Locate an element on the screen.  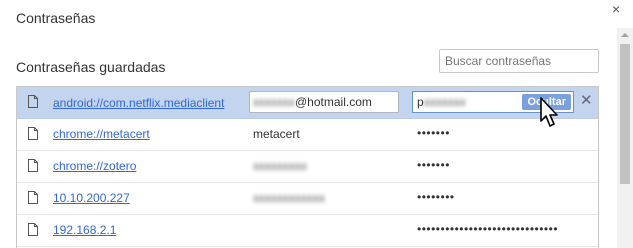
password-mask: •••••••••••••••••••••••••••••• is located at coordinates (488, 229).